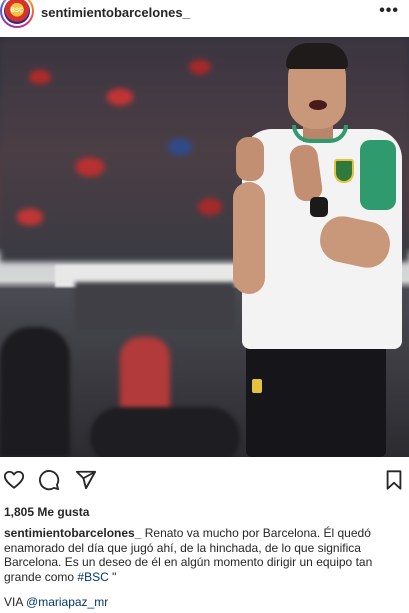  Describe the element at coordinates (165, 432) in the screenshot. I see `background-crouching-person` at that location.